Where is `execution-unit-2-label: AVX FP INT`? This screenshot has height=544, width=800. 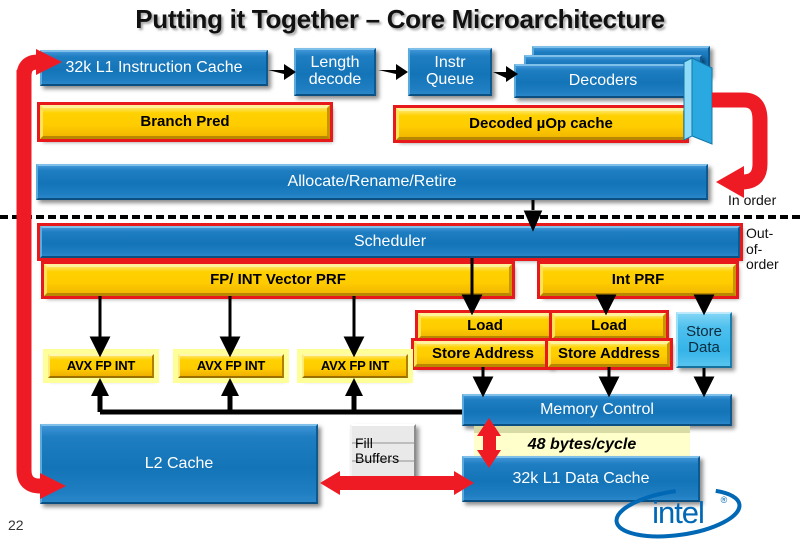 execution-unit-2-label: AVX FP INT is located at coordinates (355, 366).